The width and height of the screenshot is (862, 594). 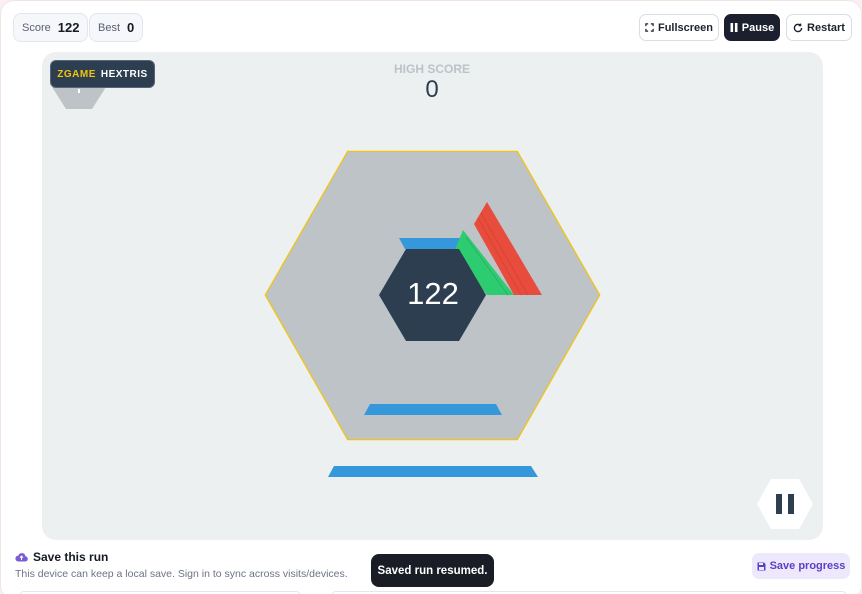 I want to click on score-stat: Score 122, so click(x=51, y=27).